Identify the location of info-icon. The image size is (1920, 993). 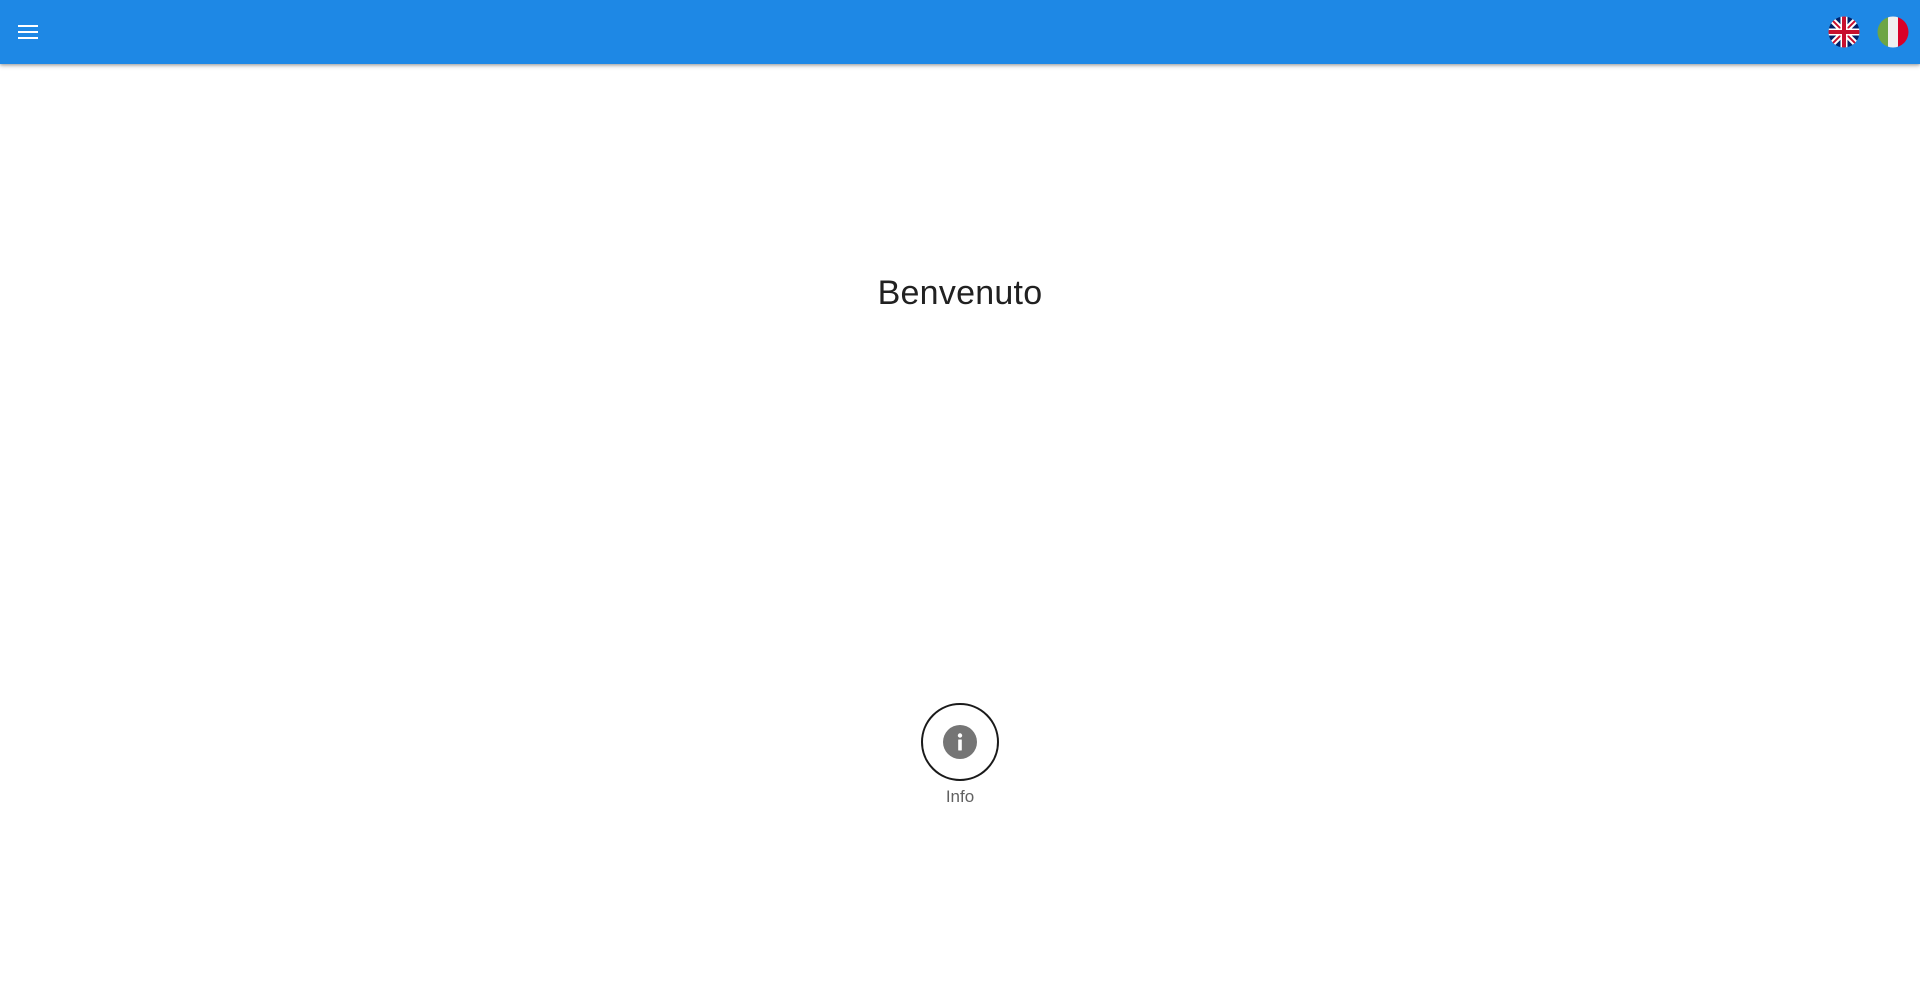
(960, 742).